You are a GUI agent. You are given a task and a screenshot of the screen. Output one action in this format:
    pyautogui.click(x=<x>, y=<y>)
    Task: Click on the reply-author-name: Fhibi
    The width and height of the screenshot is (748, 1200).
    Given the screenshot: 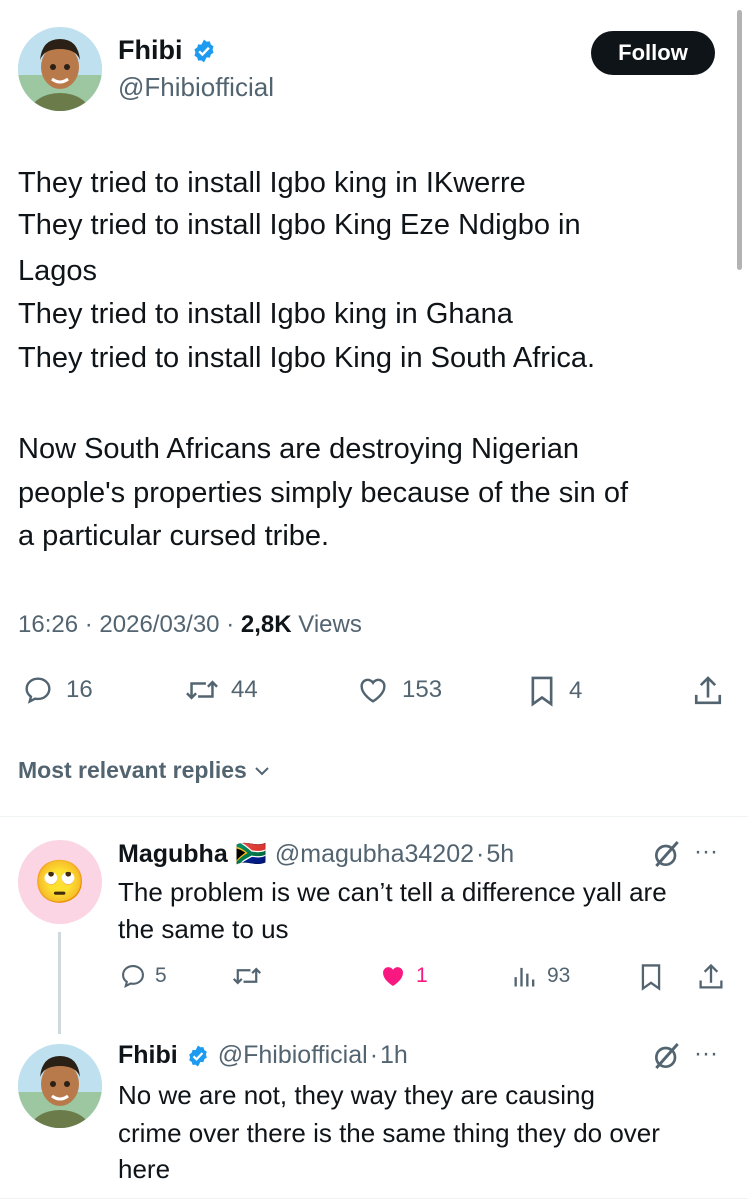 What is the action you would take?
    pyautogui.click(x=148, y=1055)
    